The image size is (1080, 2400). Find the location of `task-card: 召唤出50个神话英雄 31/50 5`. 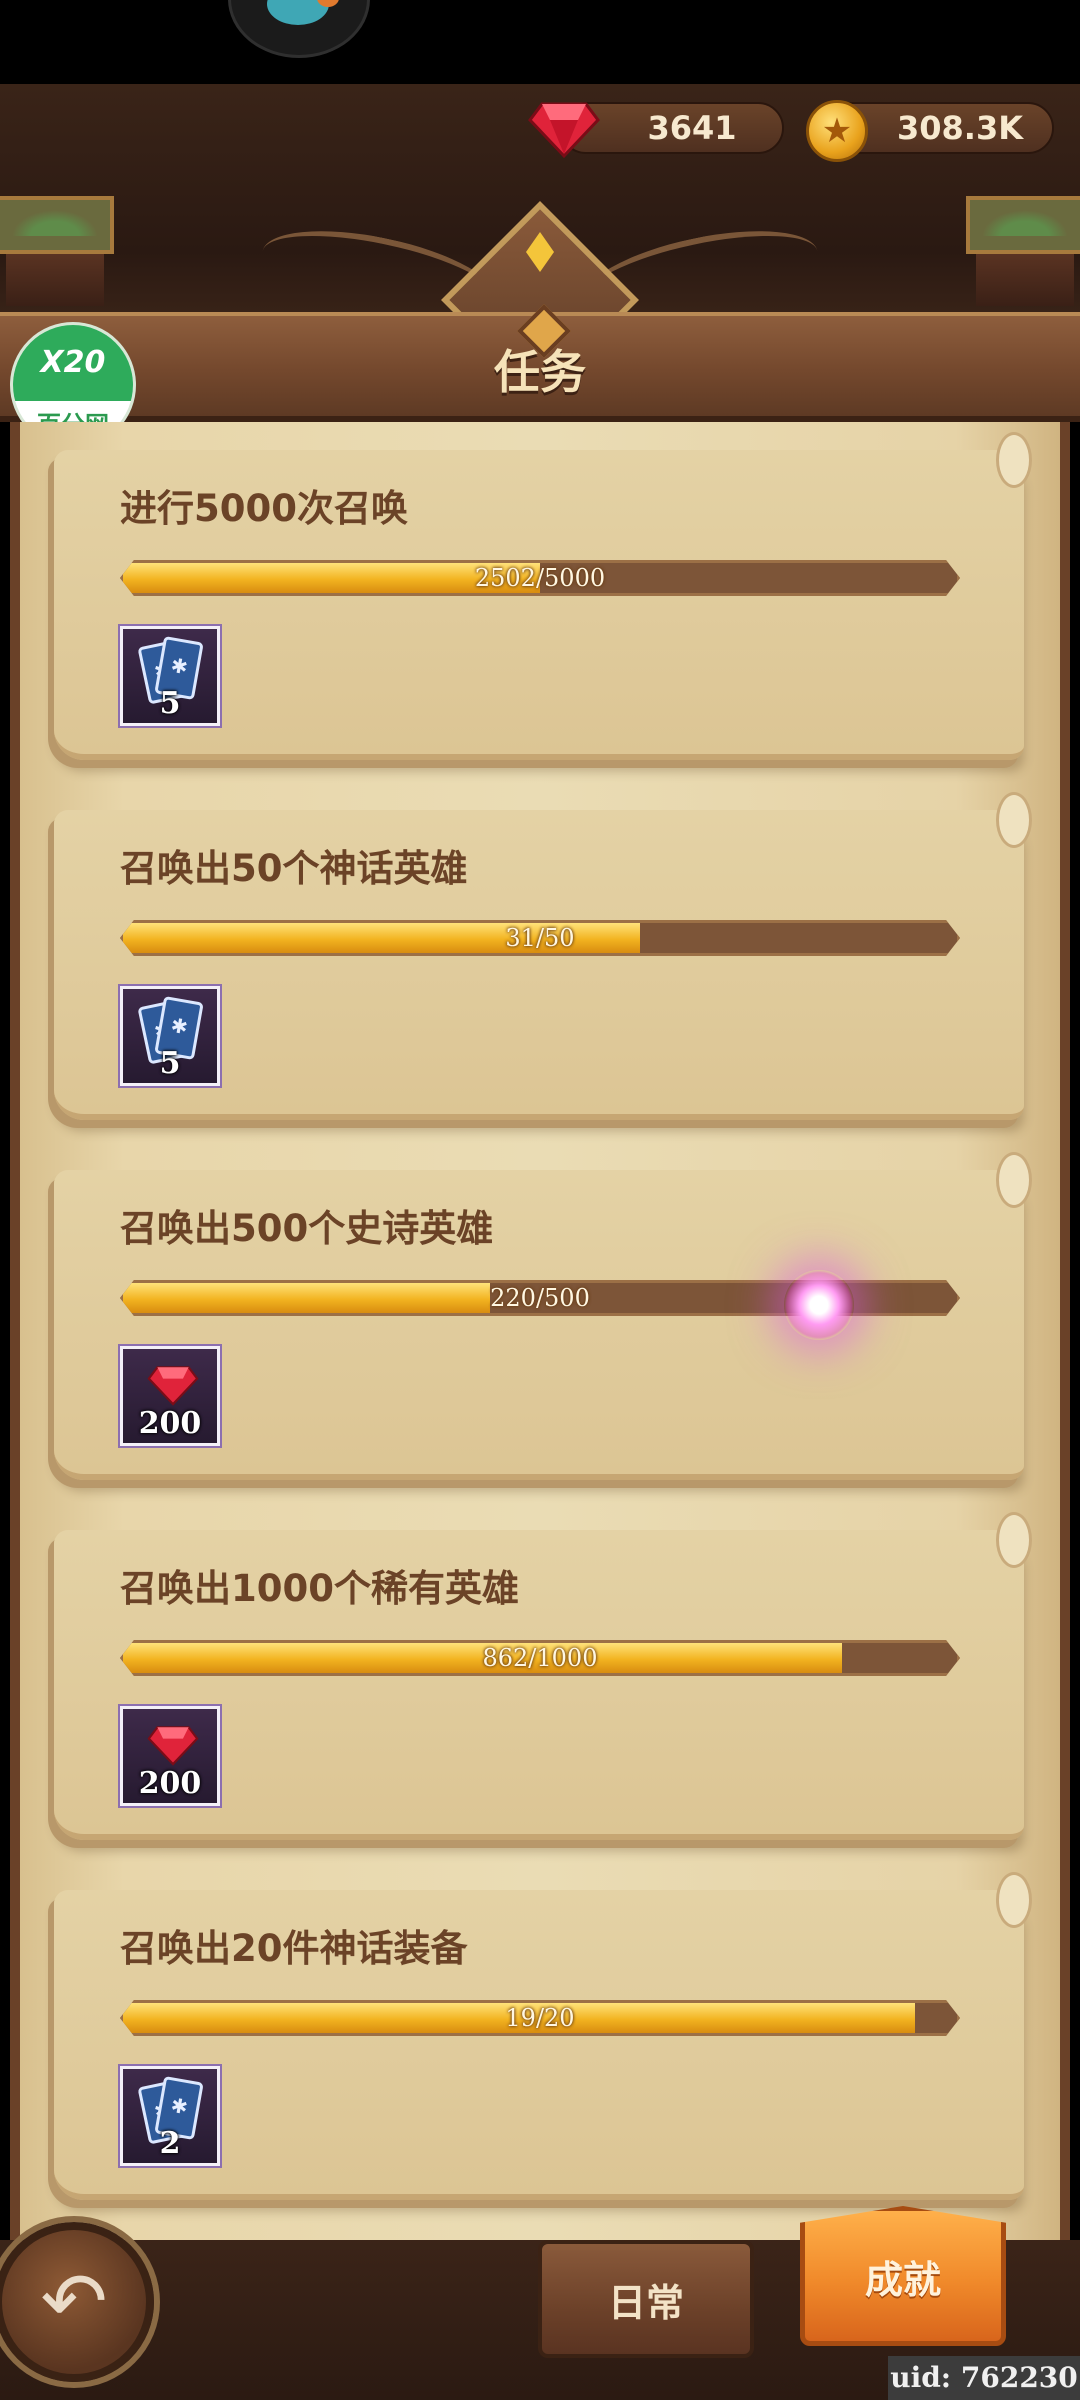

task-card: 召唤出50个神话英雄 31/50 5 is located at coordinates (543, 956).